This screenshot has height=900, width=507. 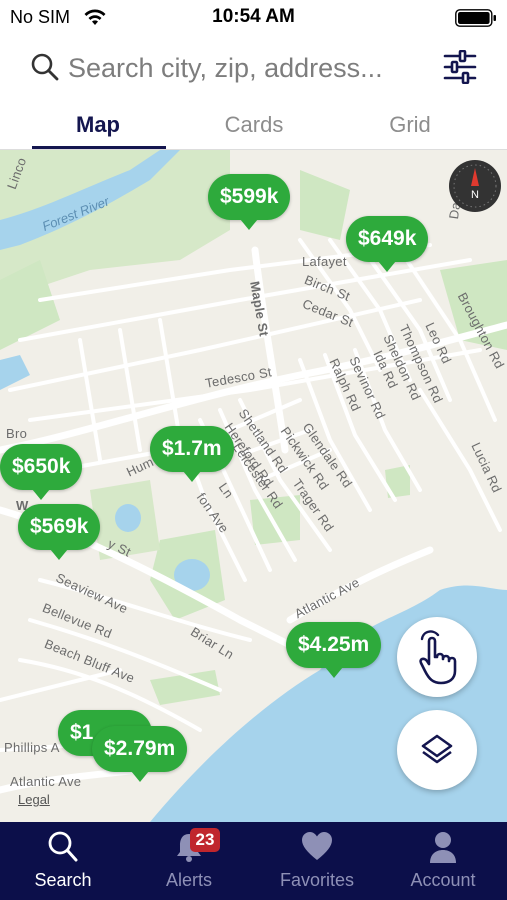 What do you see at coordinates (189, 861) in the screenshot?
I see `nav-alerts: 23 Alerts` at bounding box center [189, 861].